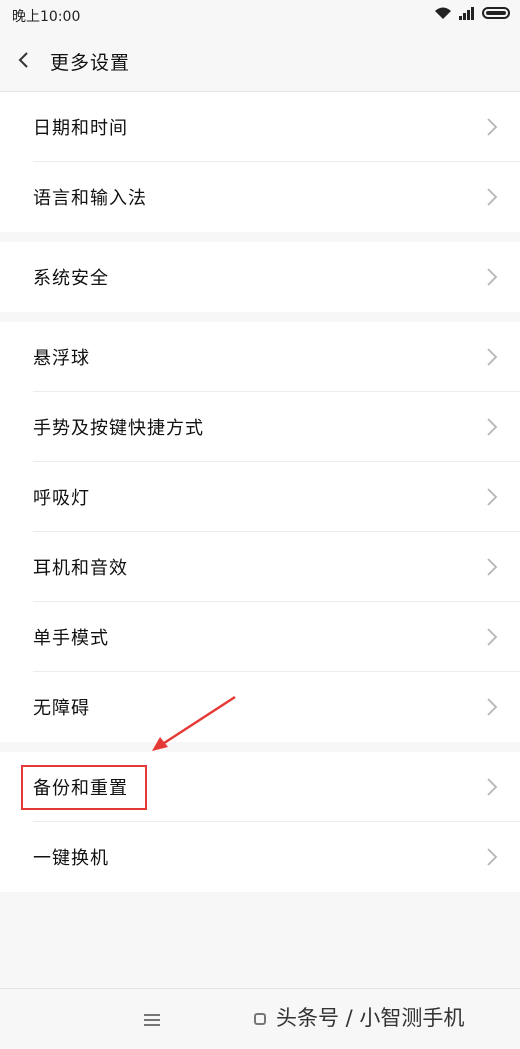 Image resolution: width=520 pixels, height=1049 pixels. What do you see at coordinates (260, 857) in the screenshot?
I see `settings-item-one-click-transfer: 一键换机` at bounding box center [260, 857].